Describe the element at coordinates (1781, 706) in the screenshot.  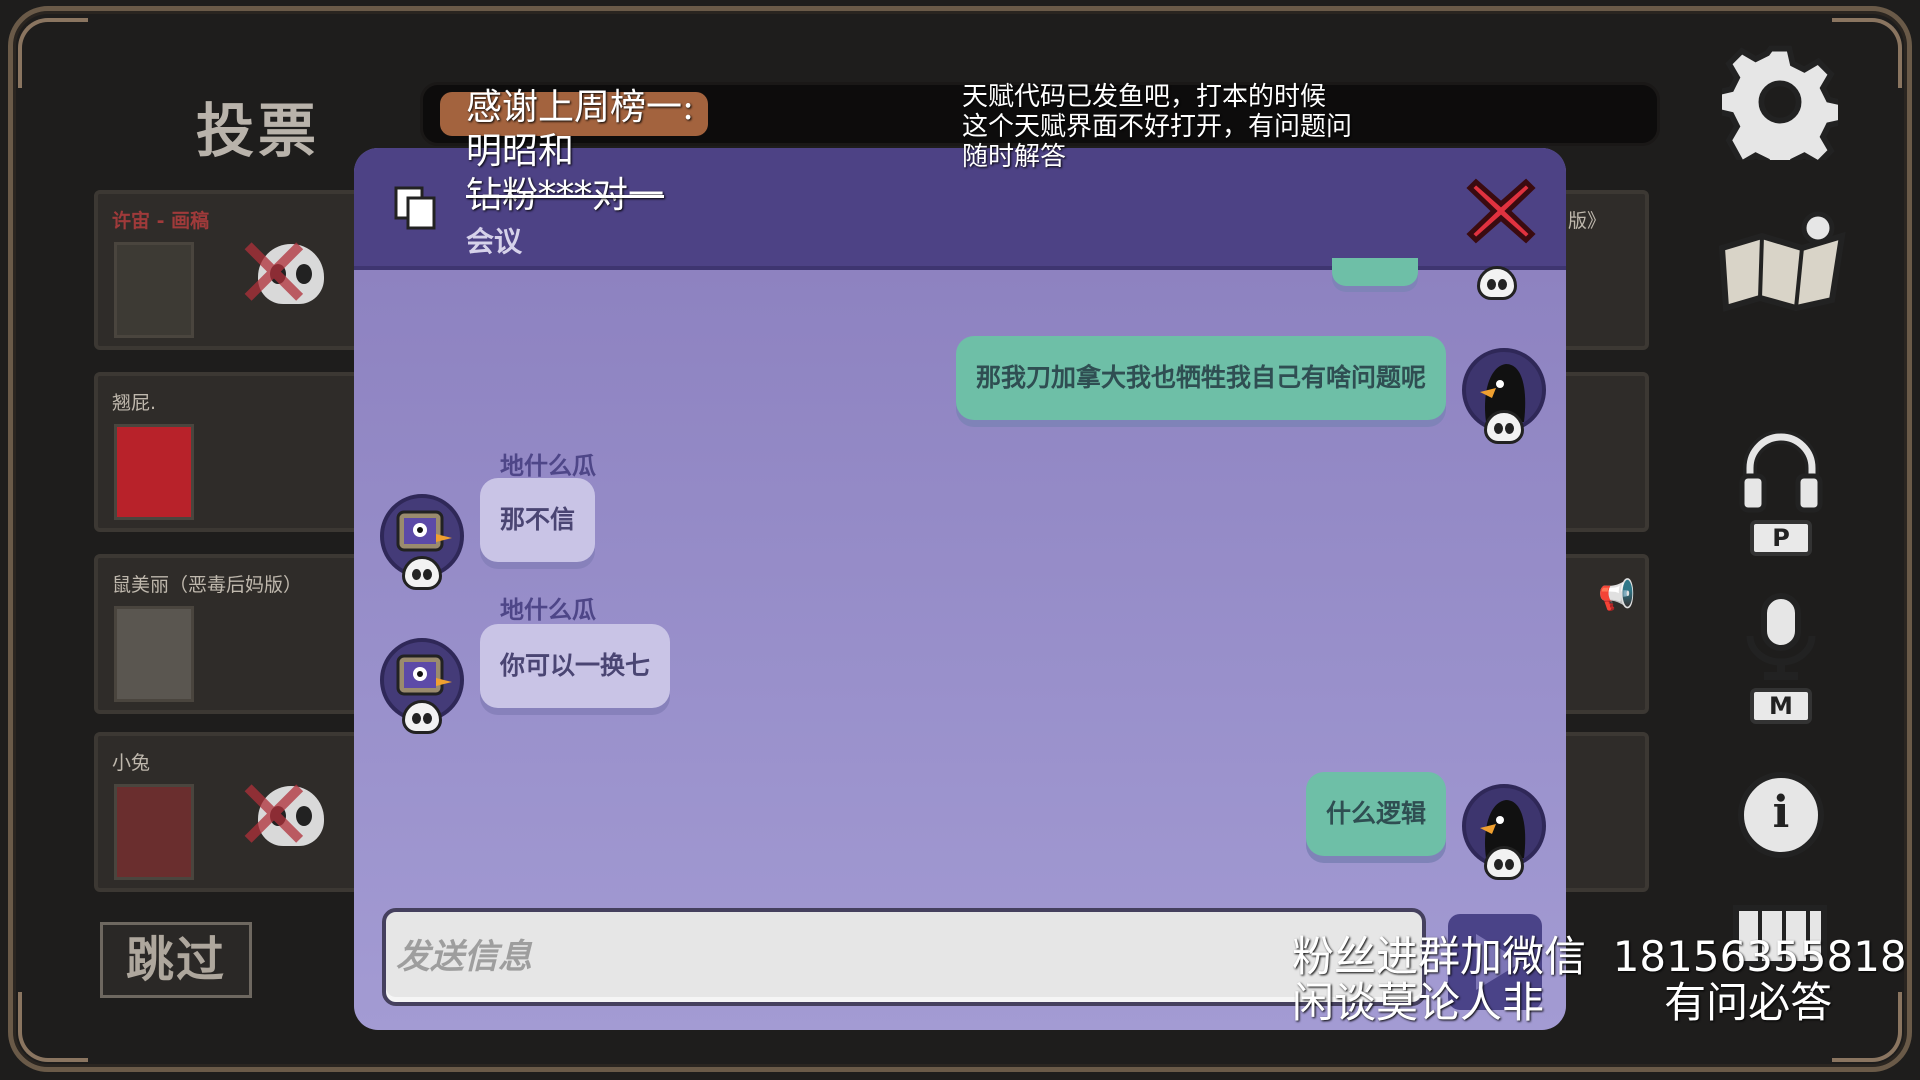
I see `mic-hotkey: M` at that location.